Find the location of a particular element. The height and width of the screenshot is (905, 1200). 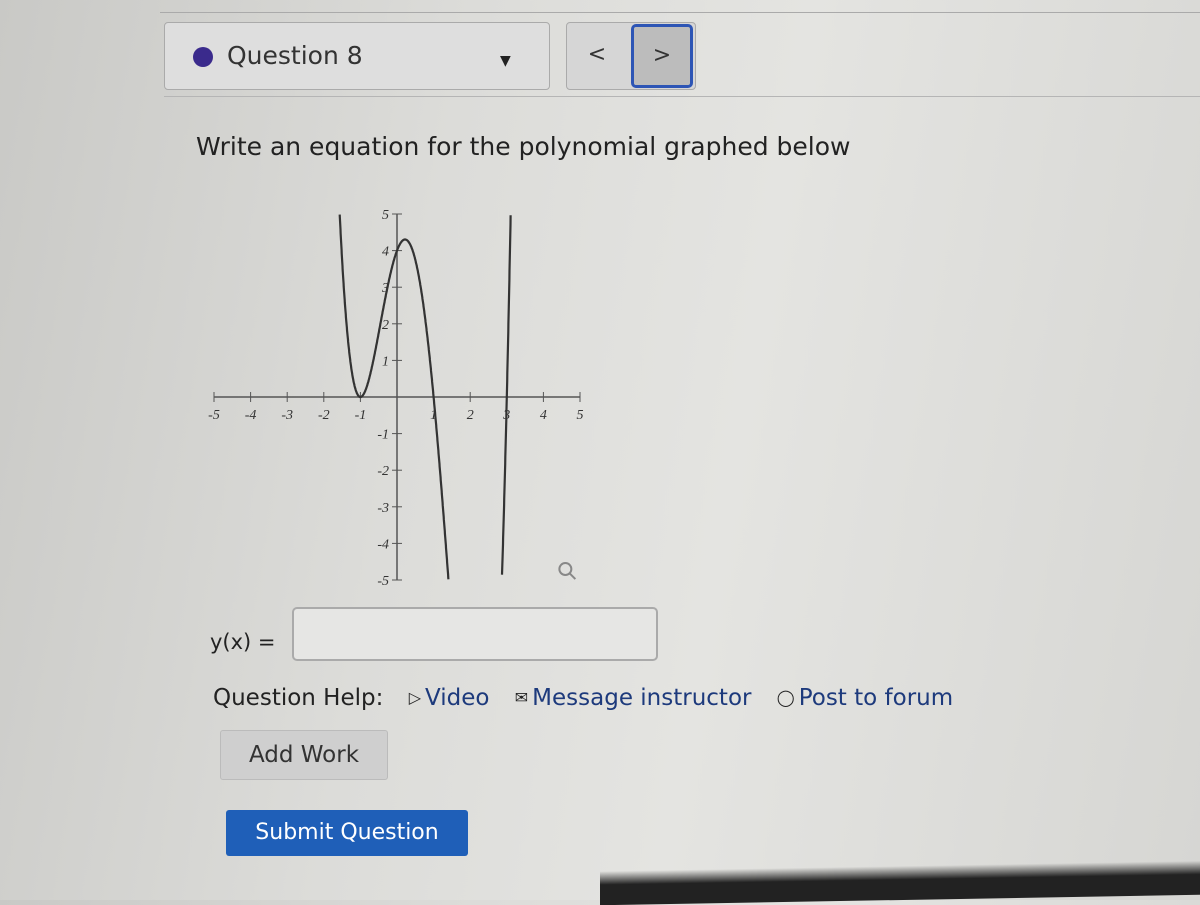

video-link: Video is located at coordinates (457, 698).